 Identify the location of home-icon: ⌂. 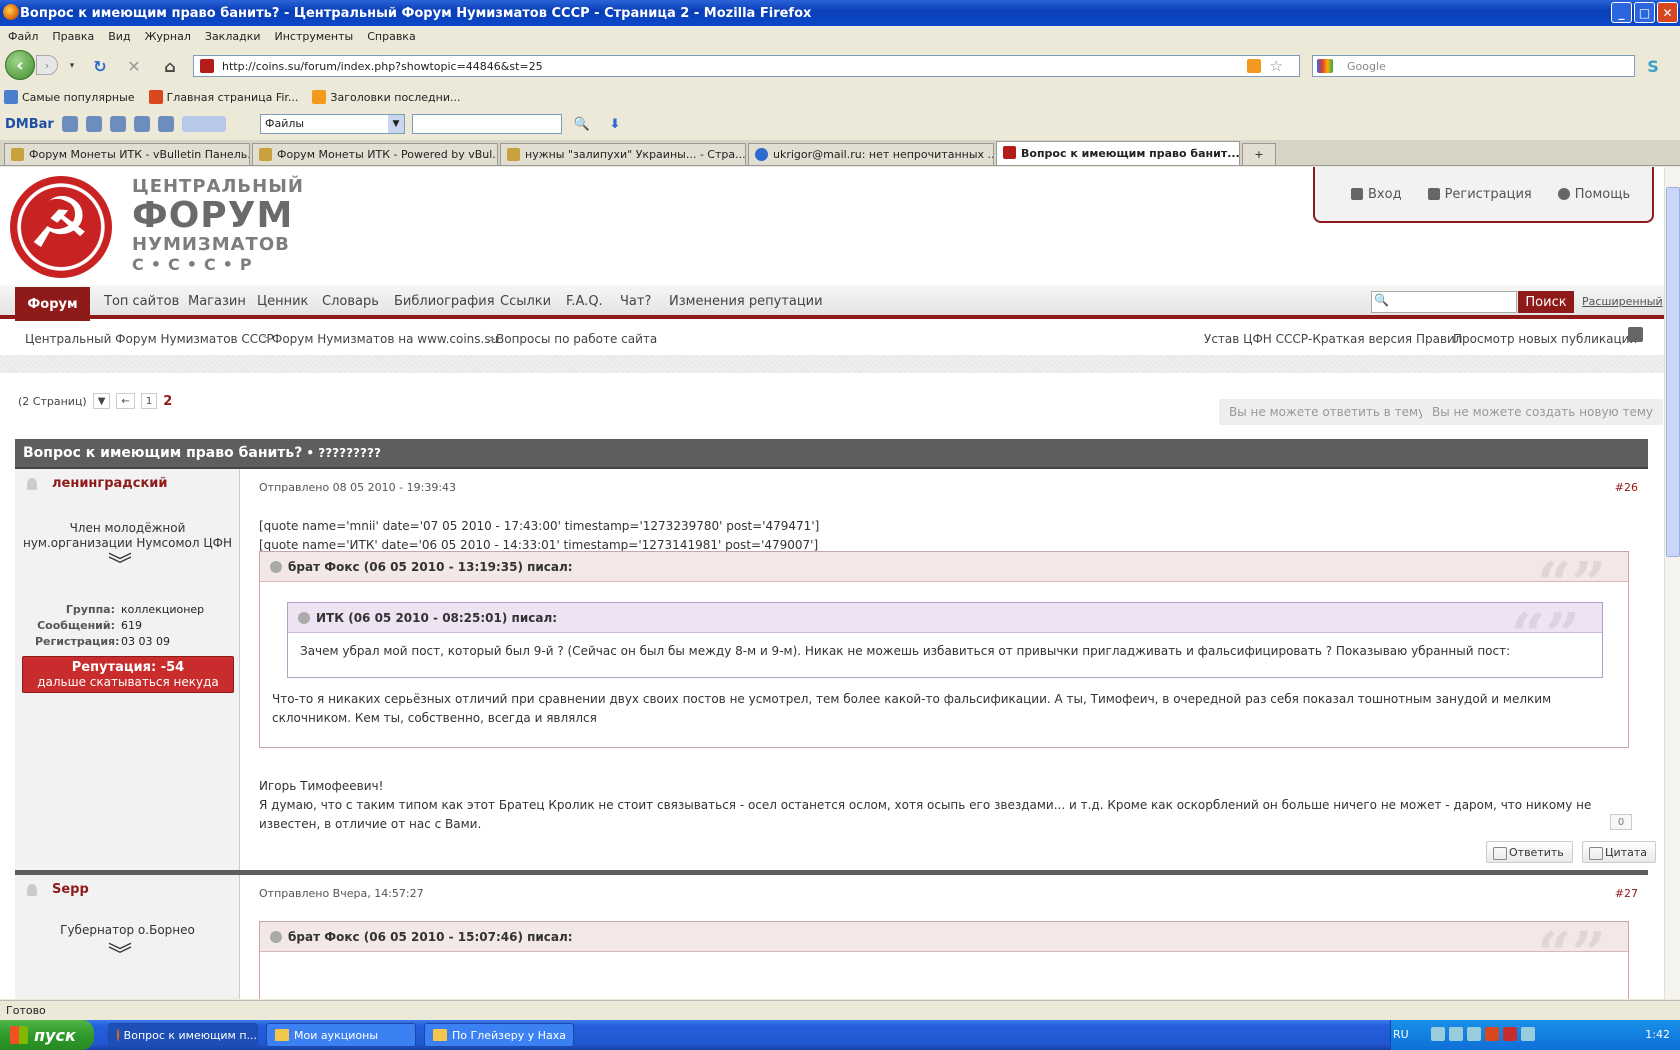
(170, 66).